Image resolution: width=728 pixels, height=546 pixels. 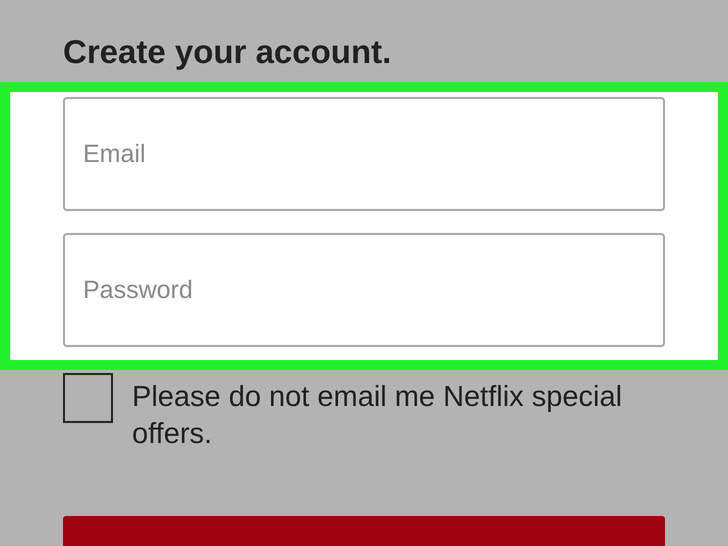 I want to click on checkbox-label: Please do not email me Netflix special offers., so click(x=378, y=416).